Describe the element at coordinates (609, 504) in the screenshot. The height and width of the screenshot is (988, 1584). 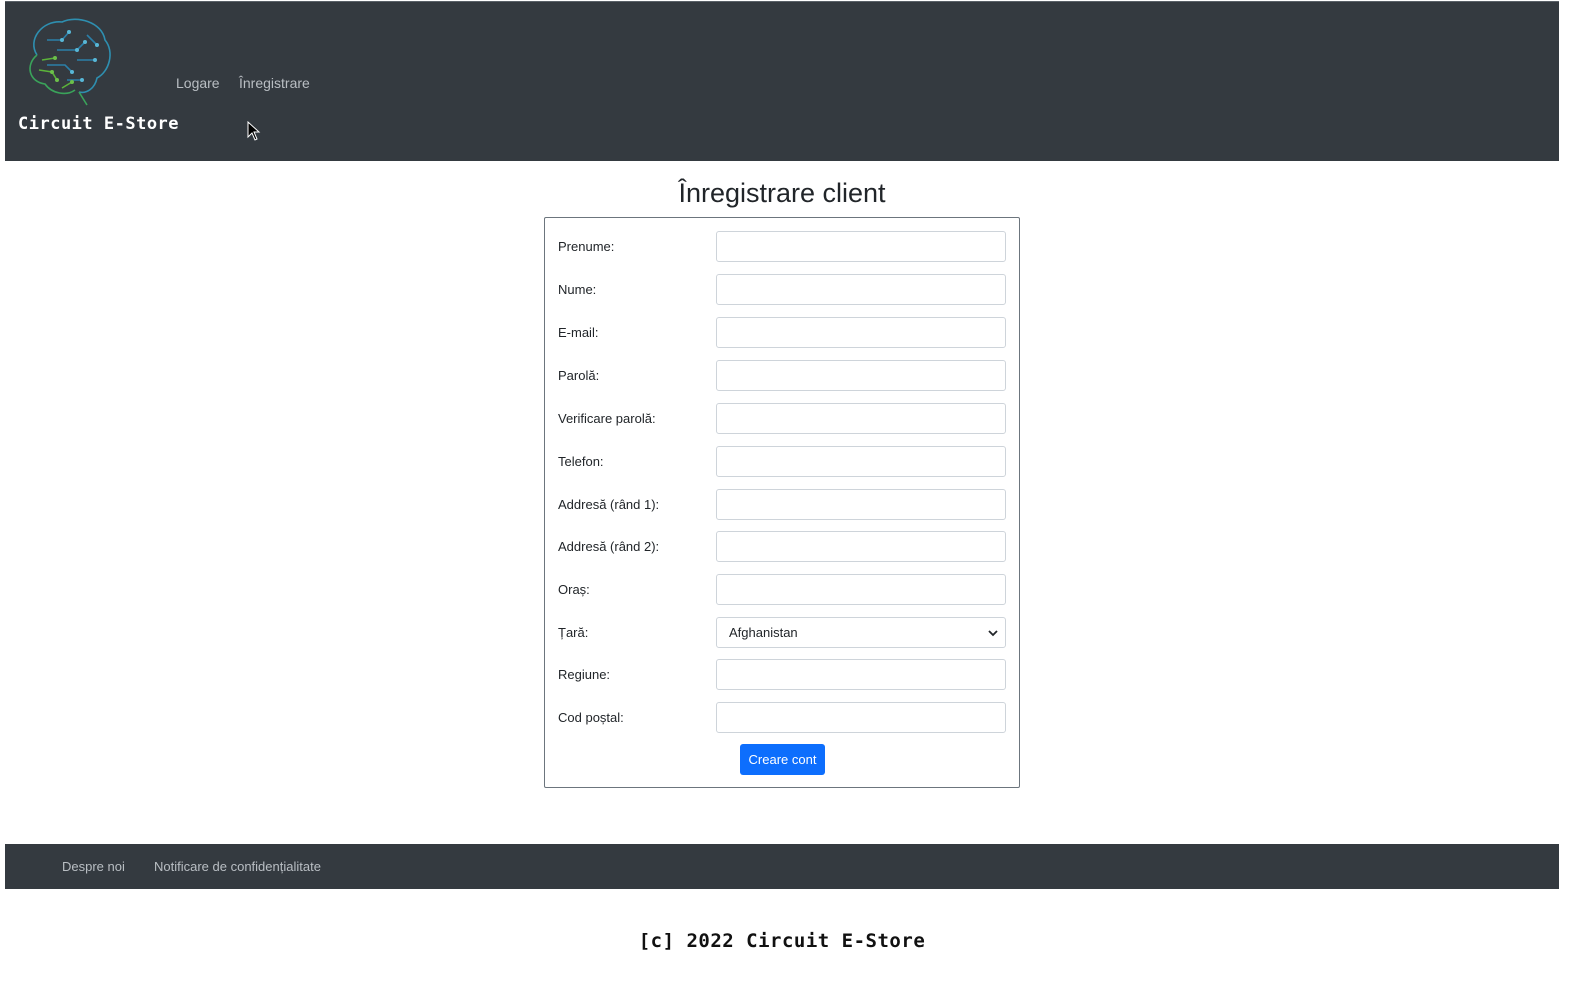
I see `field-label: Addresă (rând 1):` at that location.